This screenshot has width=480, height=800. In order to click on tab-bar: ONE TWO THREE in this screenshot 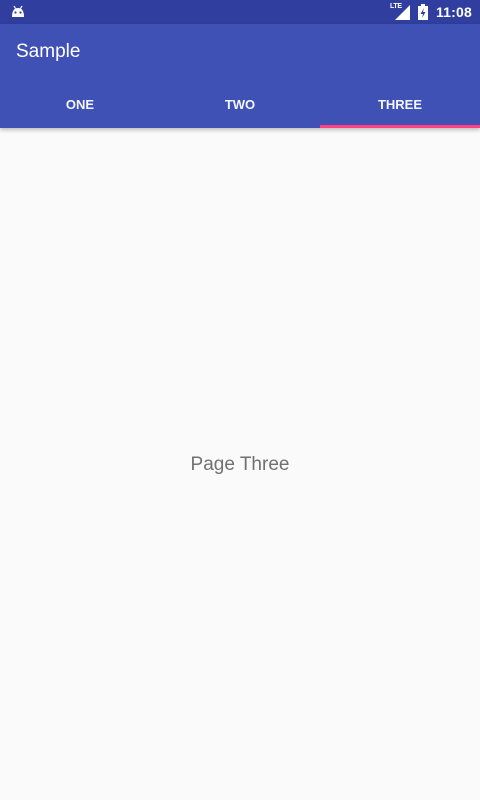, I will do `click(240, 104)`.